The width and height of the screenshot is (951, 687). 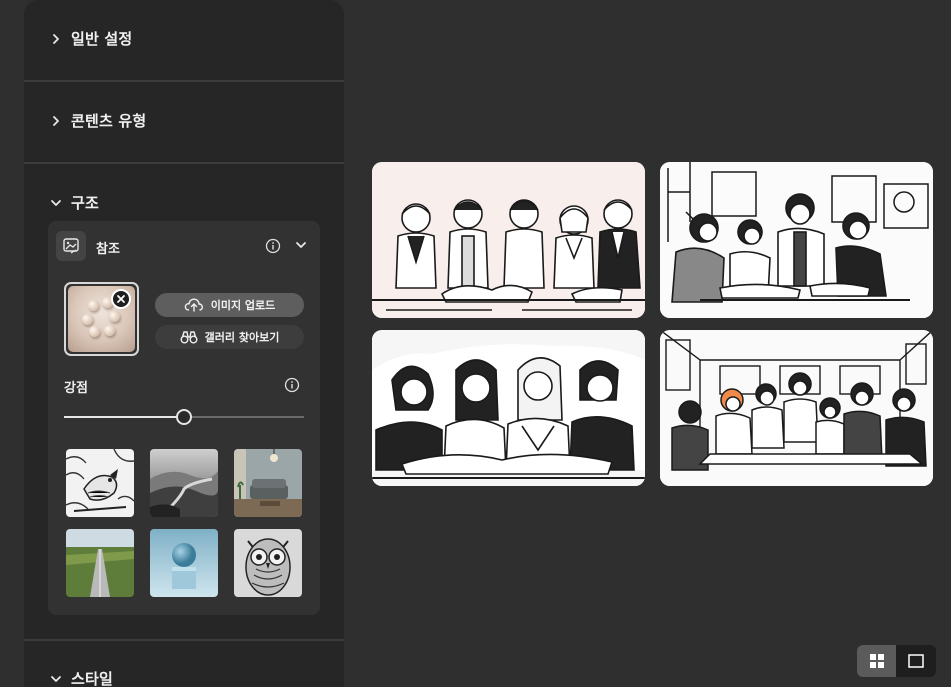 What do you see at coordinates (92, 678) in the screenshot?
I see `section-title: 스타일` at bounding box center [92, 678].